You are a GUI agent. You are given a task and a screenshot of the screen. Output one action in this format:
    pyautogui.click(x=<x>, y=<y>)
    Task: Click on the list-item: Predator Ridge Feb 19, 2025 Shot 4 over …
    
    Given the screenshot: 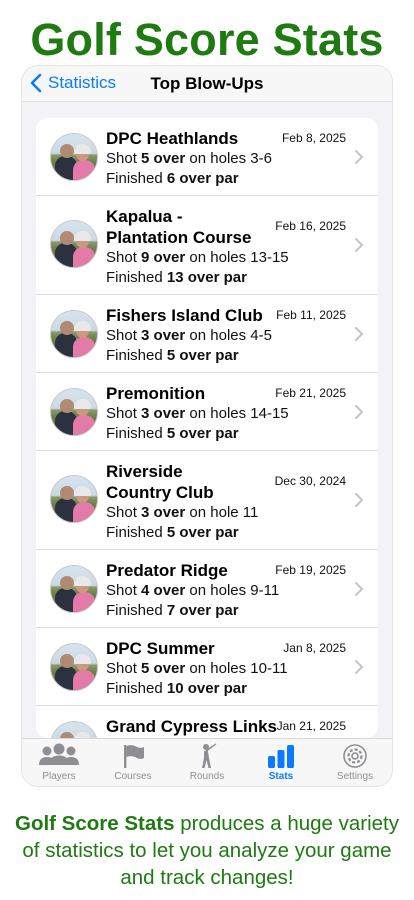 What is the action you would take?
    pyautogui.click(x=207, y=589)
    